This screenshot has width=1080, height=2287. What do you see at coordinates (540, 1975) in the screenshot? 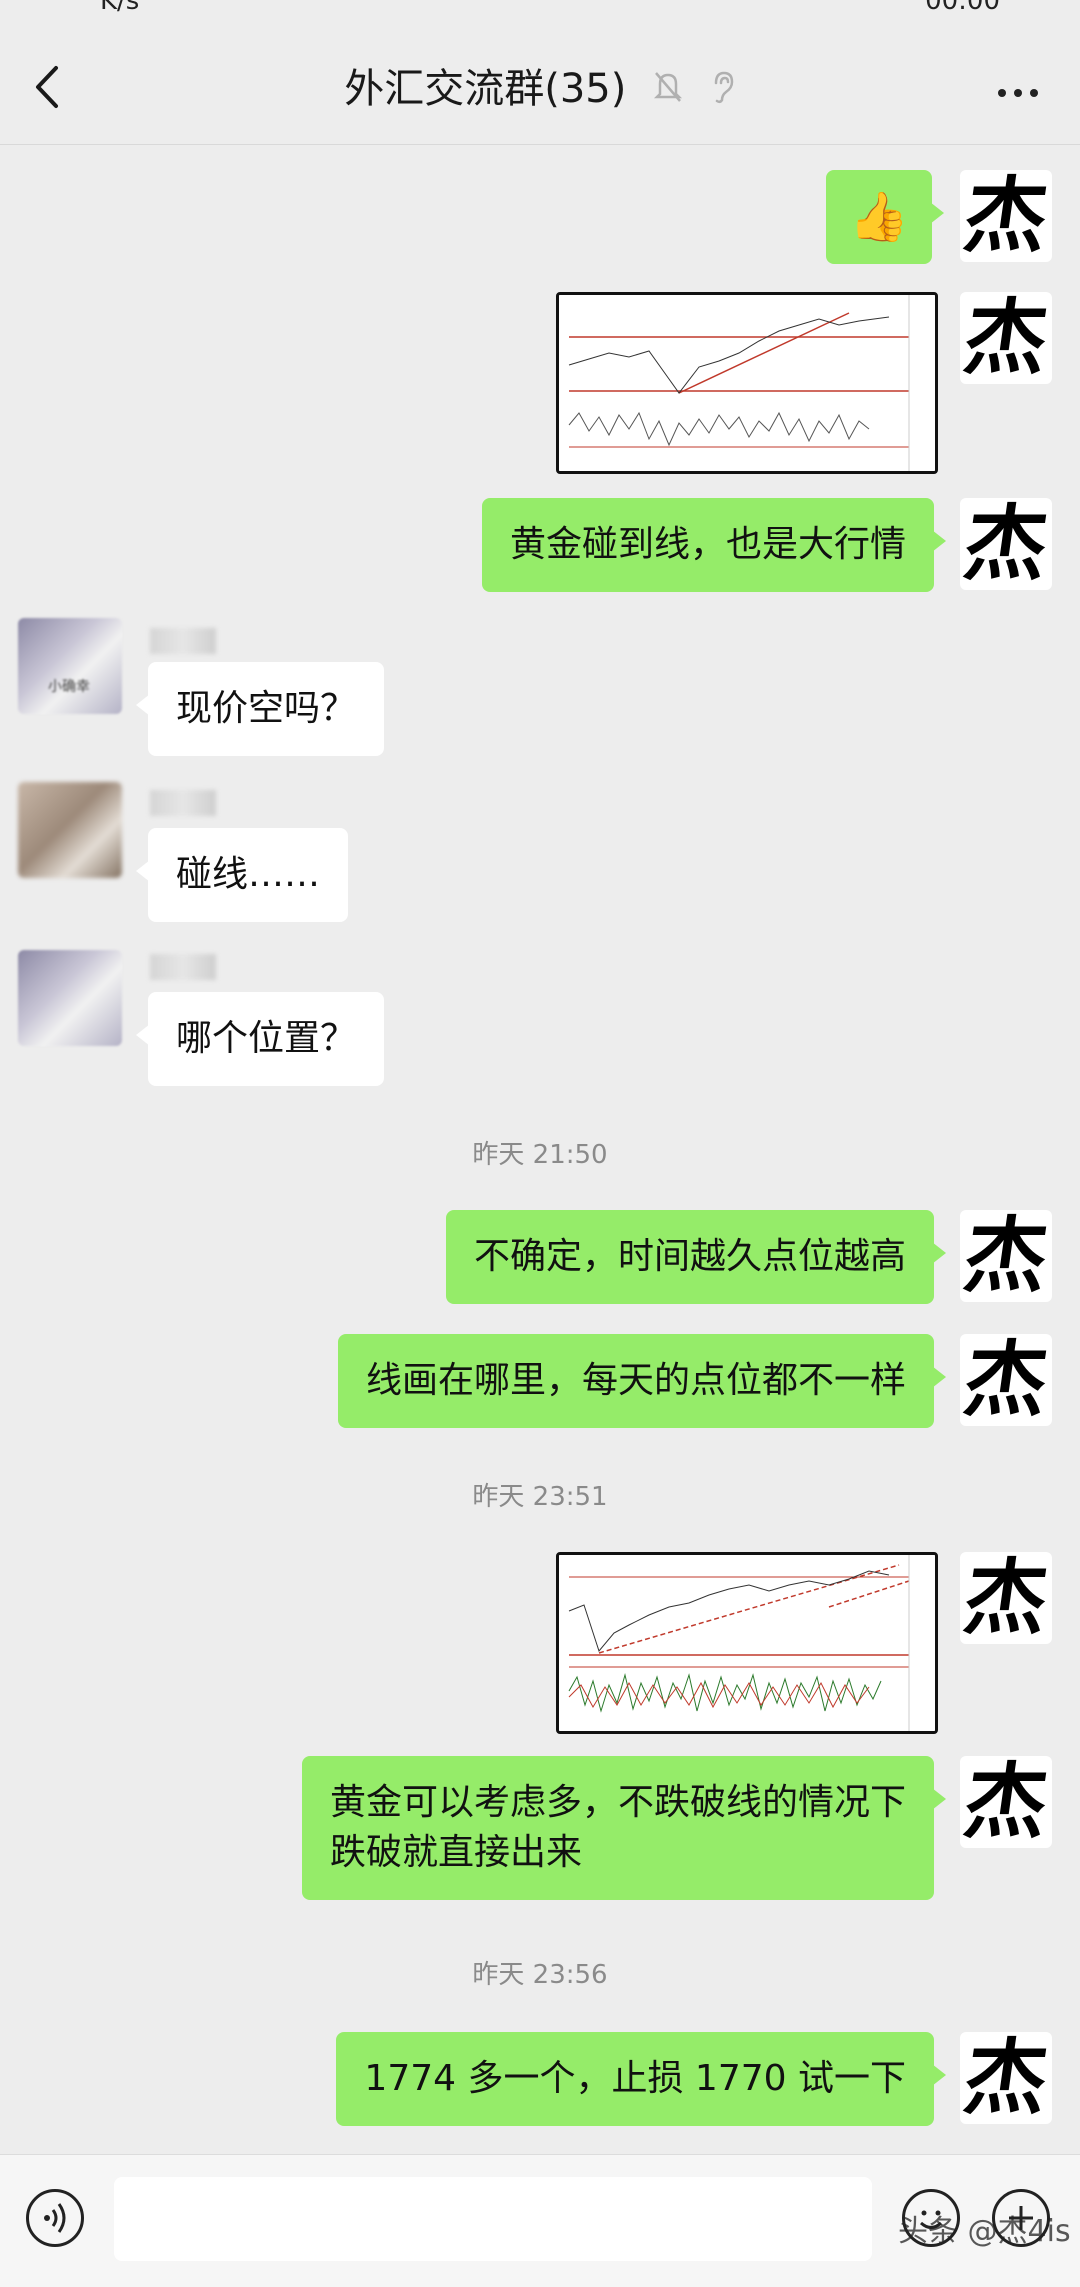
I see `timestamp: 昨天 23:56` at bounding box center [540, 1975].